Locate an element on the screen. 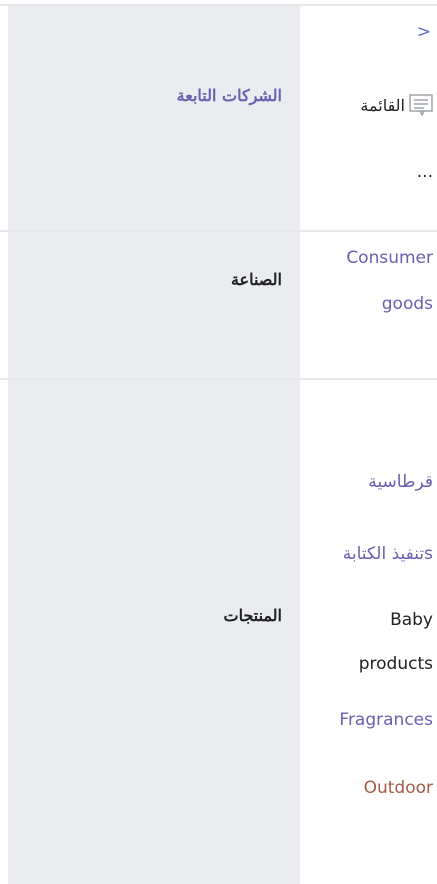 The width and height of the screenshot is (437, 884). product-item-text: products is located at coordinates (395, 664).